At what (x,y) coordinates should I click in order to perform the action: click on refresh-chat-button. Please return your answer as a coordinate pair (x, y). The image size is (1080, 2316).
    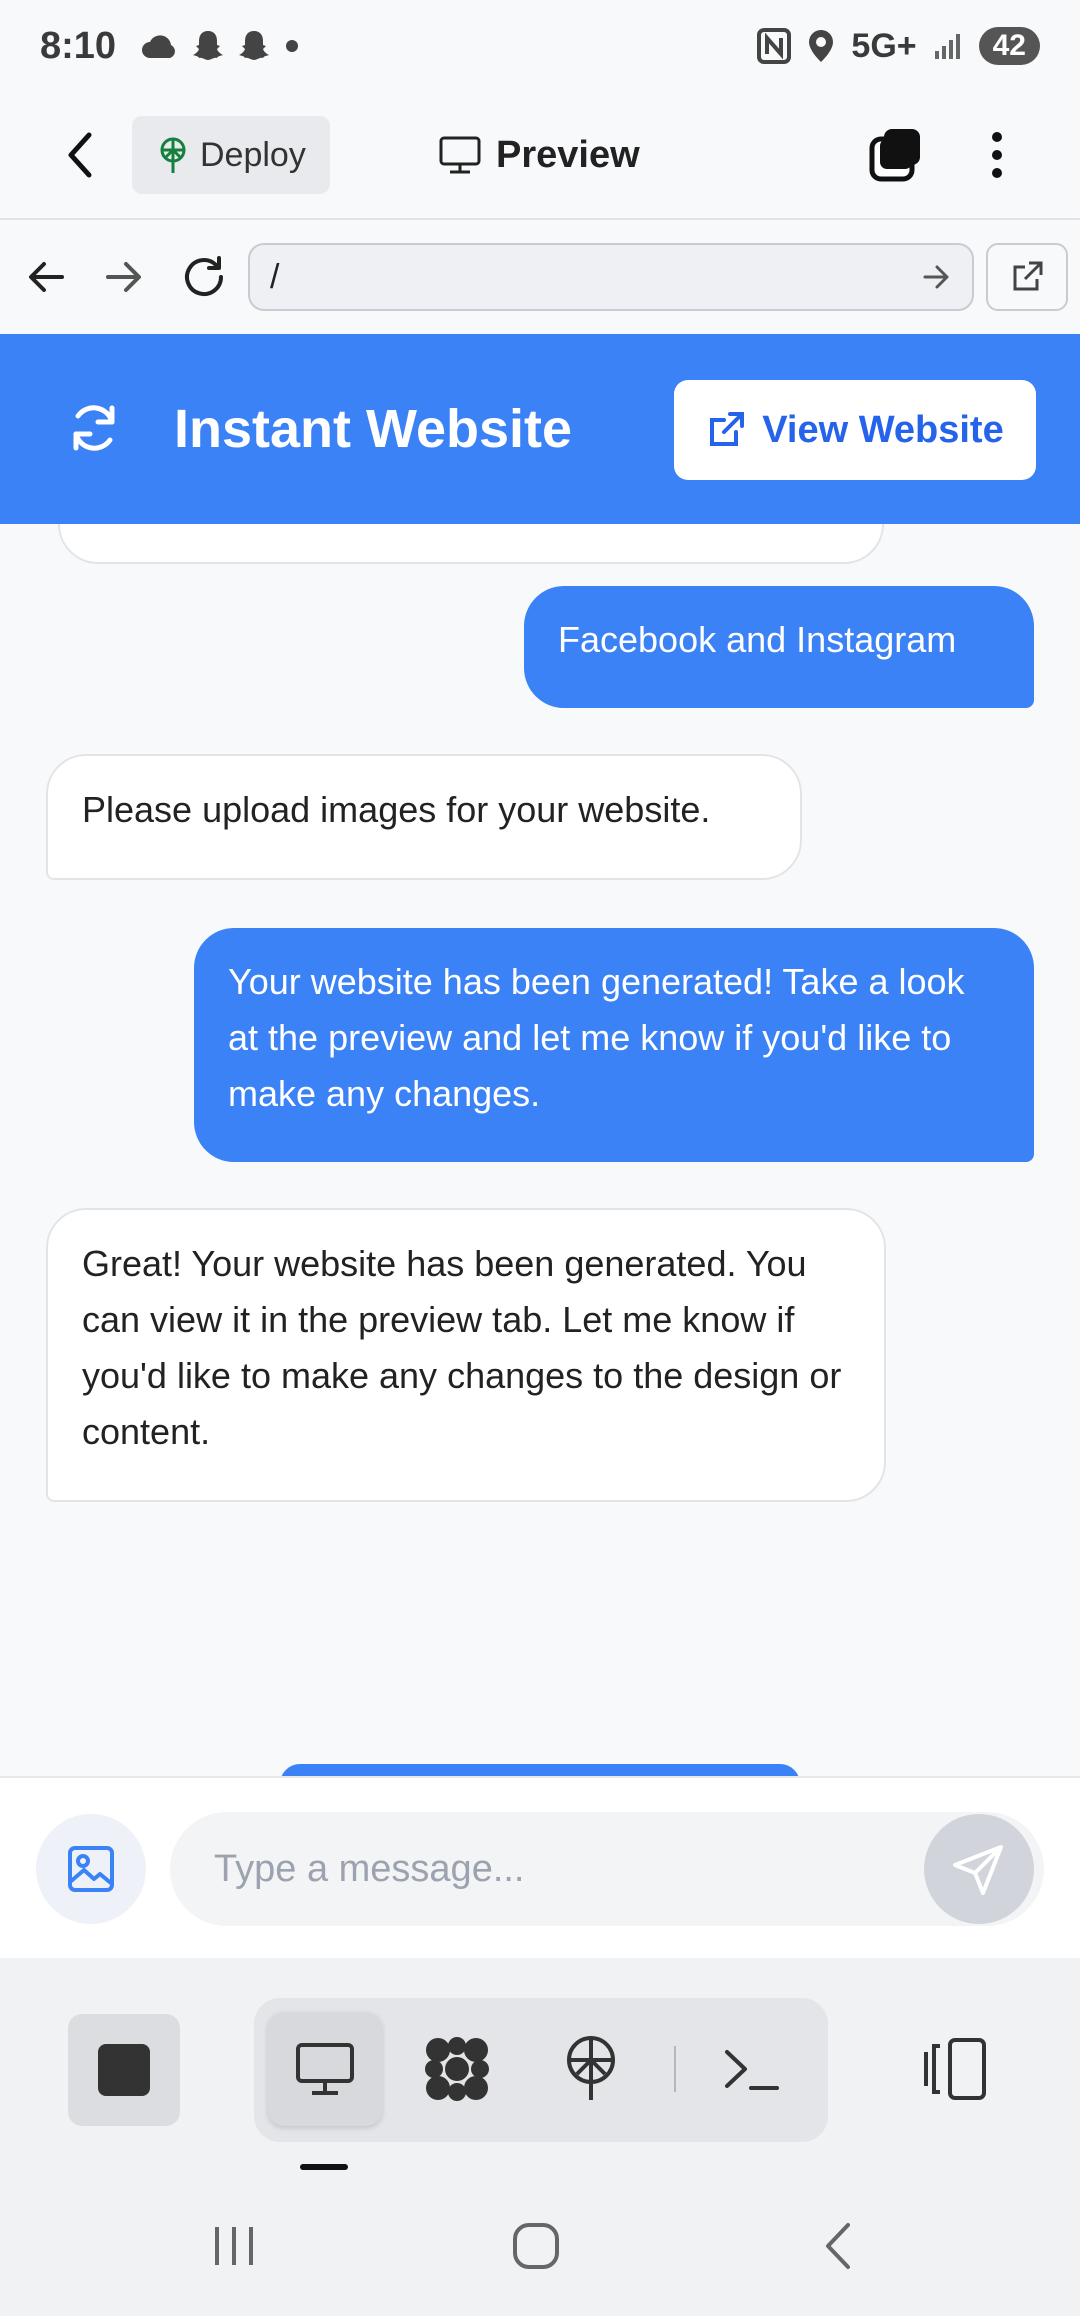
    Looking at the image, I should click on (94, 428).